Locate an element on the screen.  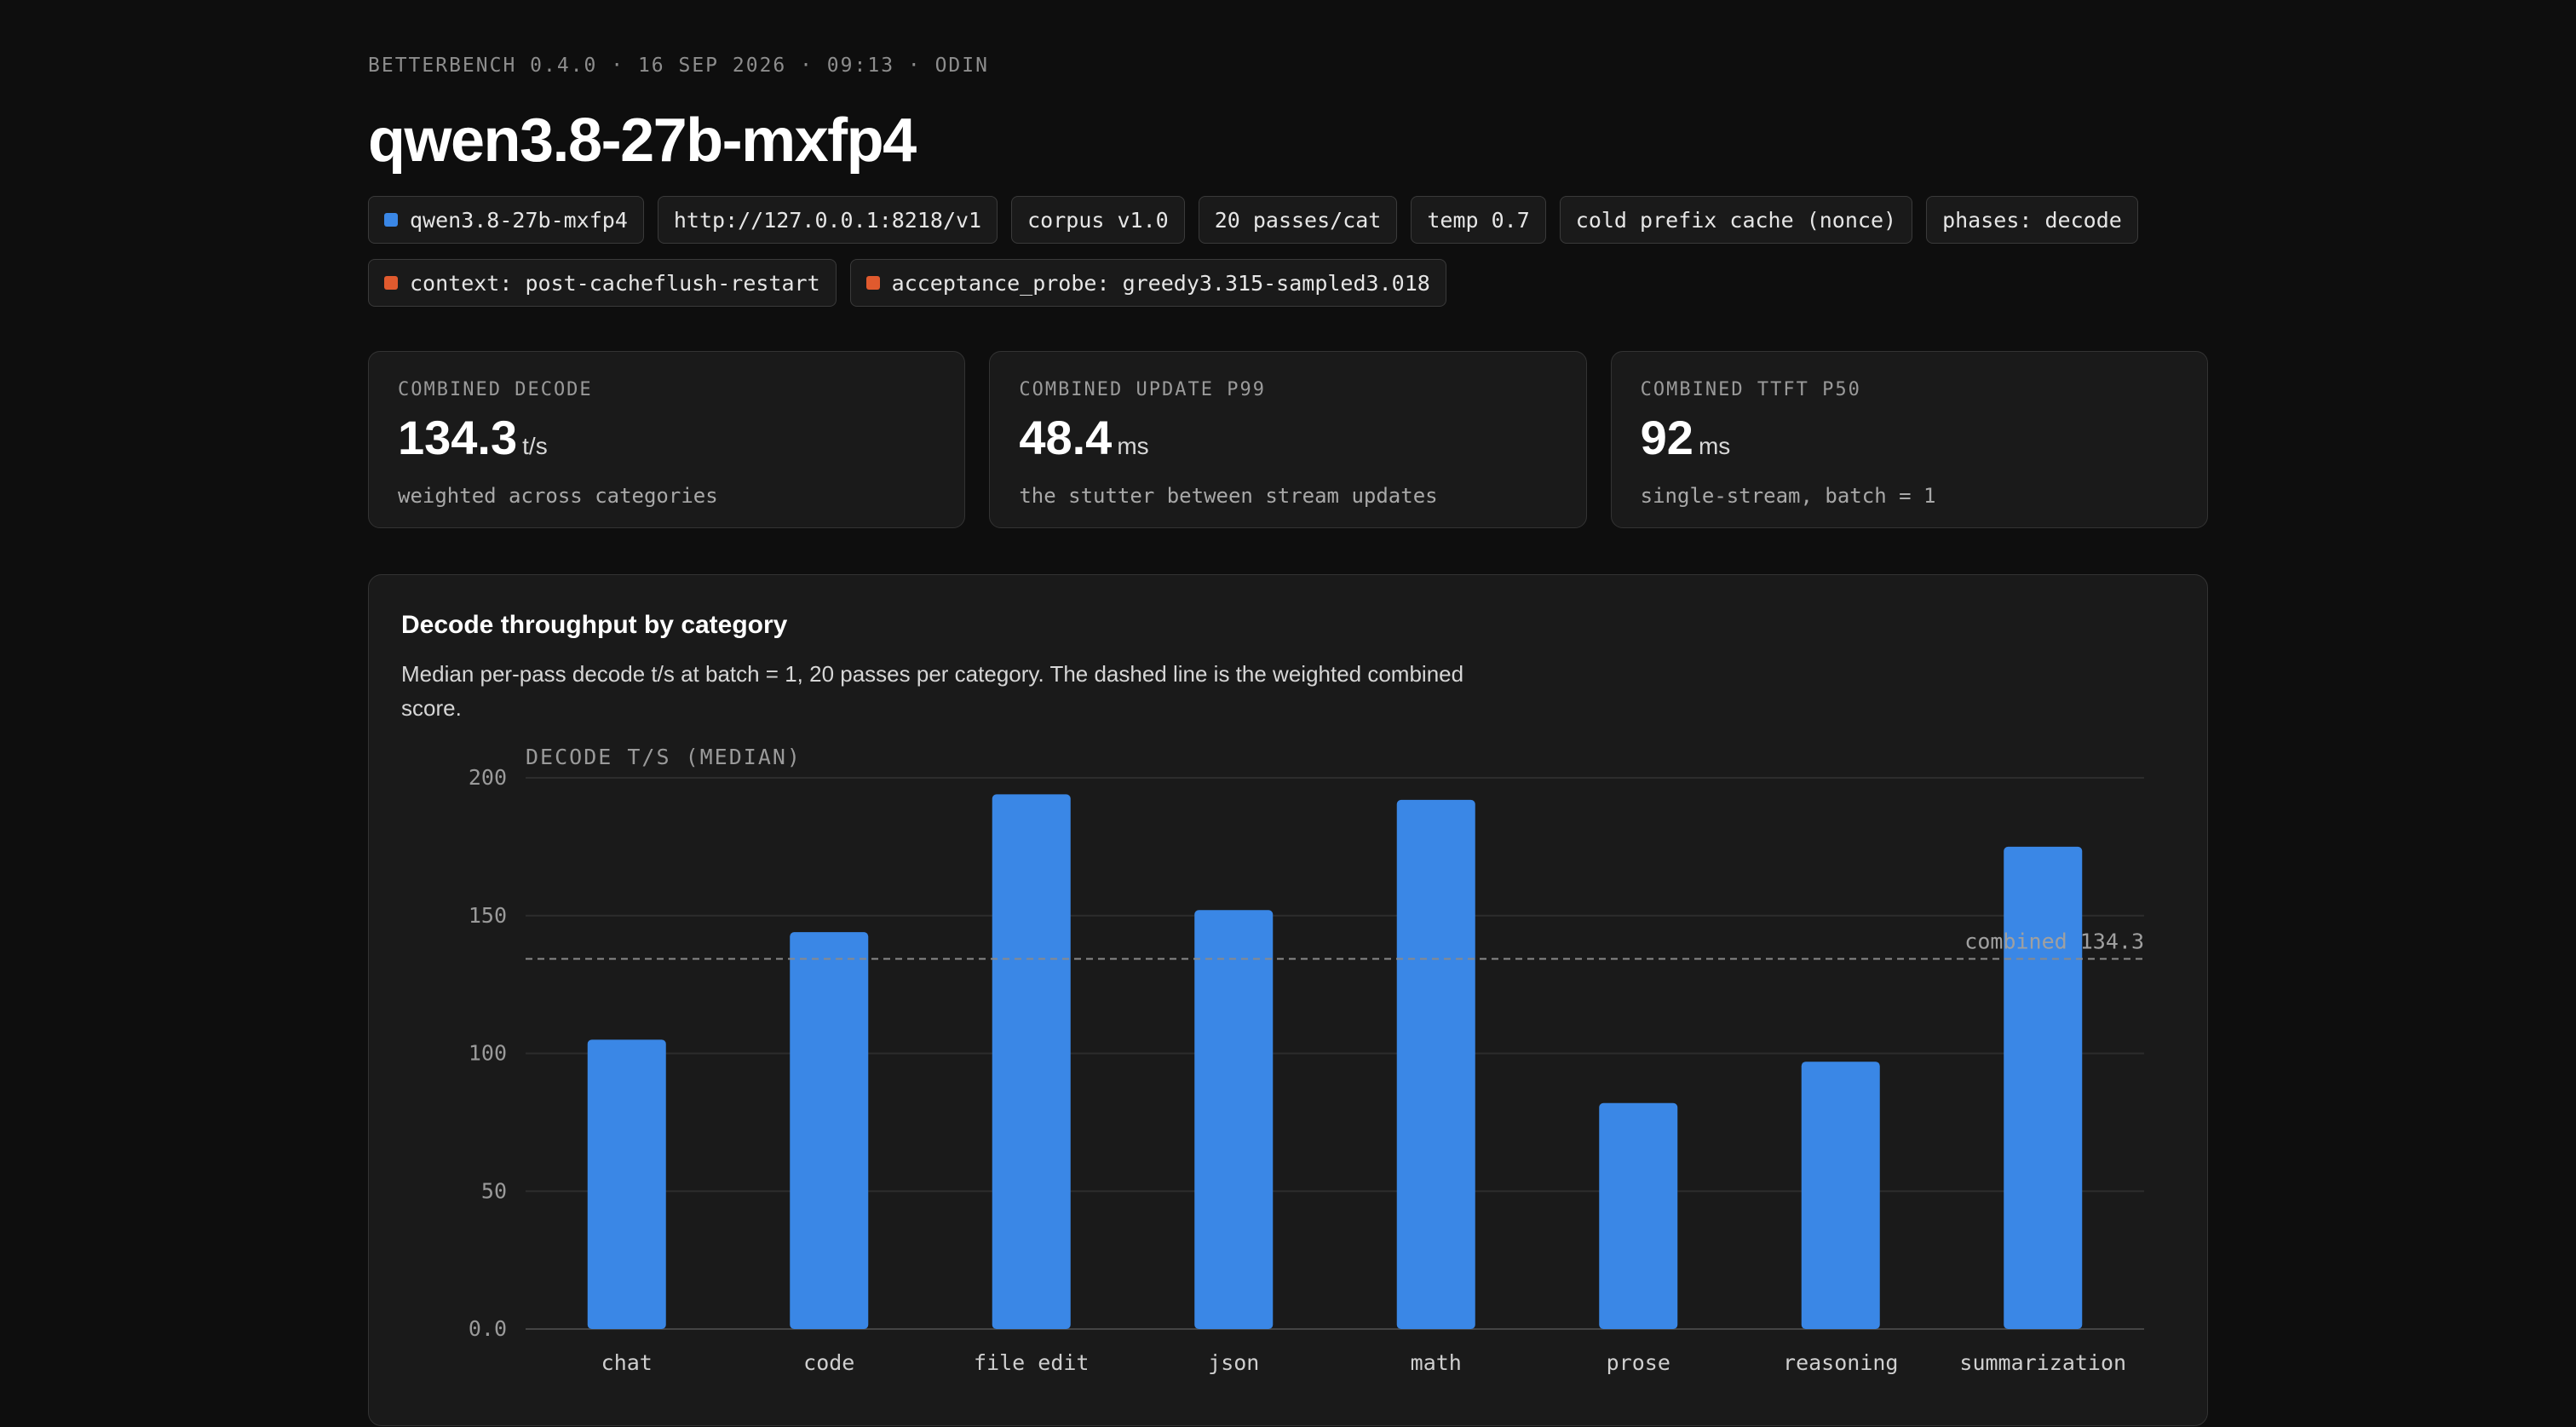
tag-label: cold prefix cache (nonce) is located at coordinates (1736, 220).